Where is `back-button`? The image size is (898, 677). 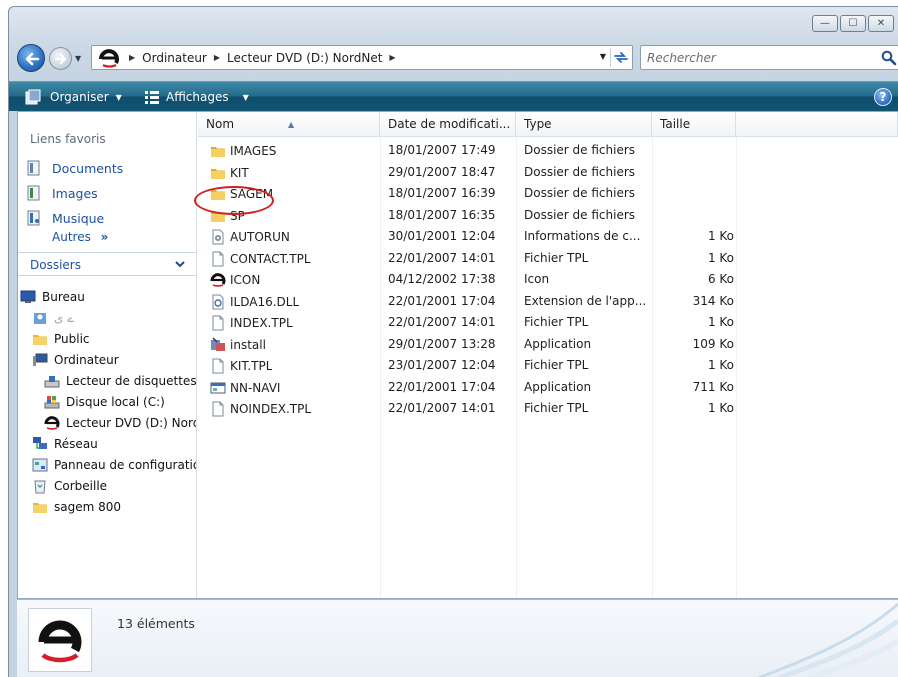
back-button is located at coordinates (31, 58).